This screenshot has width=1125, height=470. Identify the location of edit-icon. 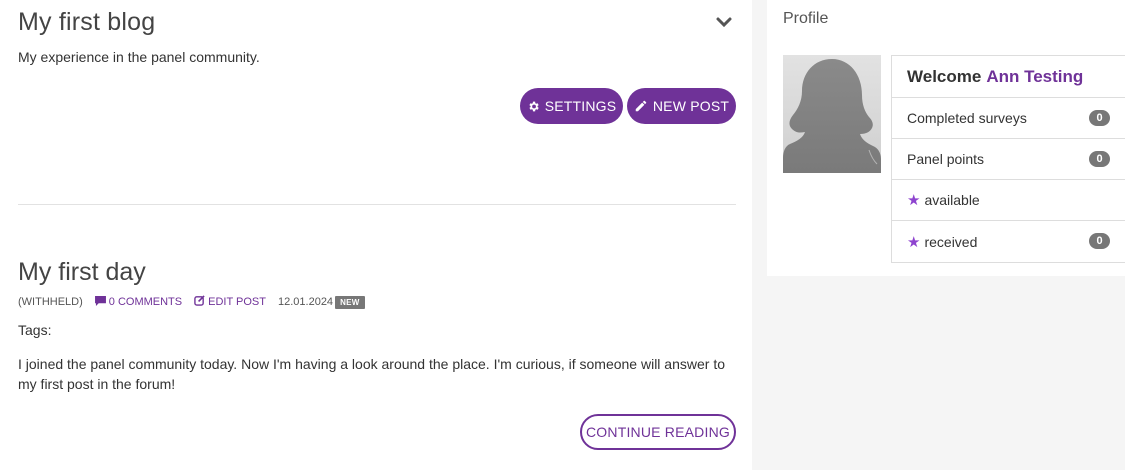
(199, 302).